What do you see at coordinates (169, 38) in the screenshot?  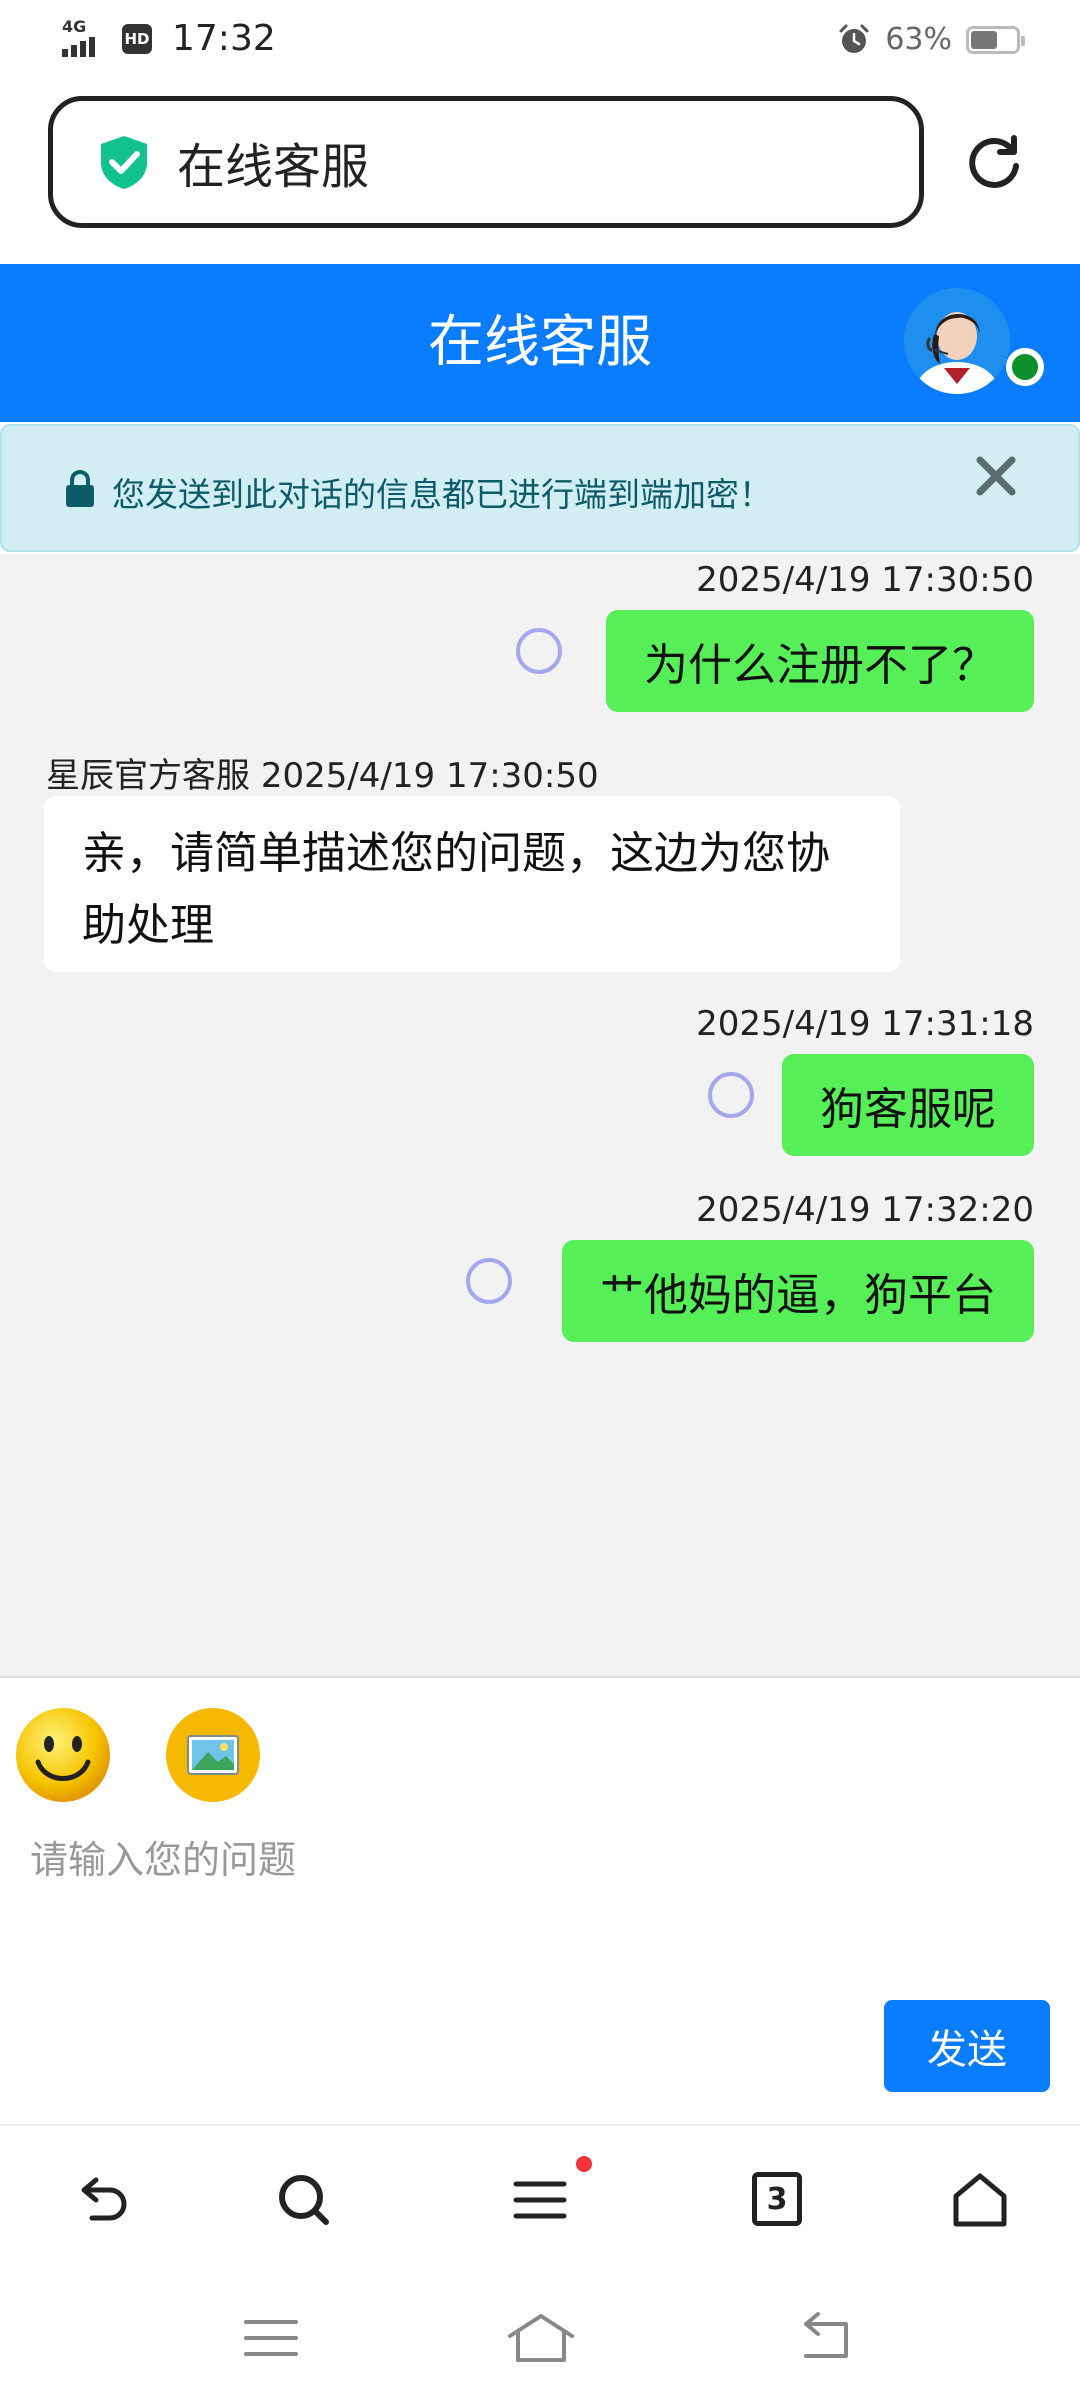 I see `status-left: 4G HD 17:32` at bounding box center [169, 38].